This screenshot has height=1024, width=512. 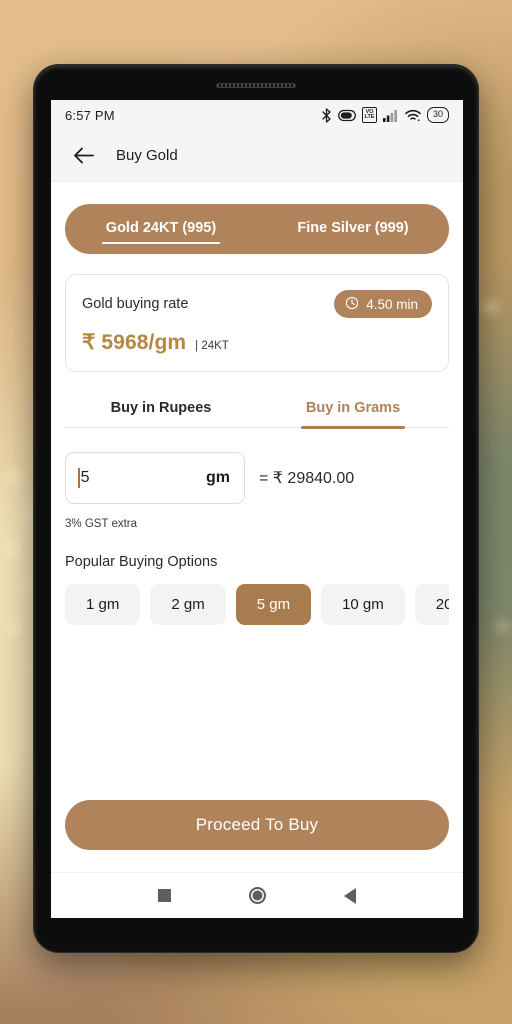 I want to click on rate-card-header: Gold buying rate 4.50 min, so click(x=257, y=304).